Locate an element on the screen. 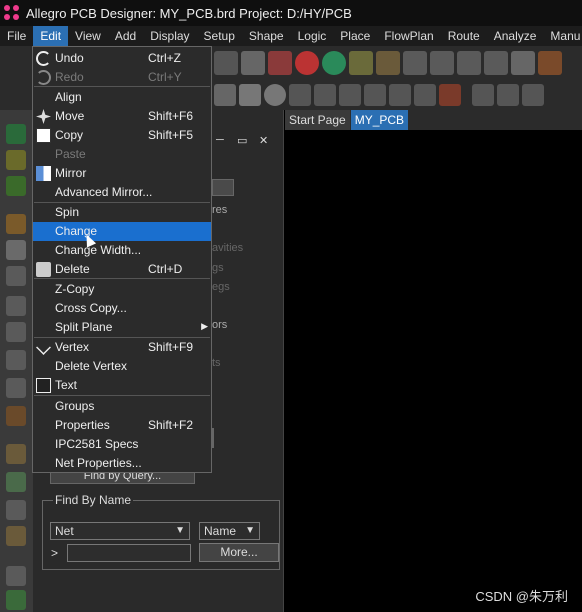 The image size is (582, 612). edit-menu-item-split-plane: Split Plane ▶ is located at coordinates (122, 327).